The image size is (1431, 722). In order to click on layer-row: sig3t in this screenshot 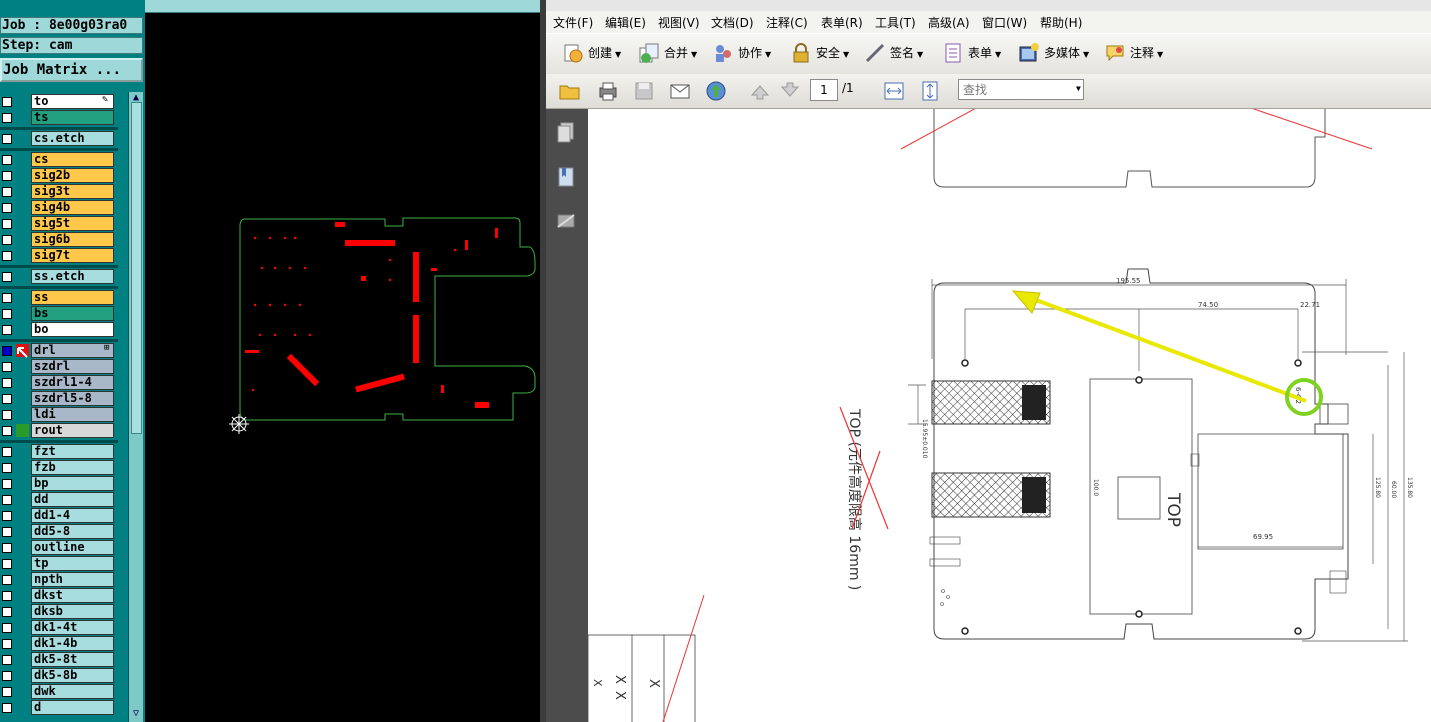, I will do `click(59, 192)`.